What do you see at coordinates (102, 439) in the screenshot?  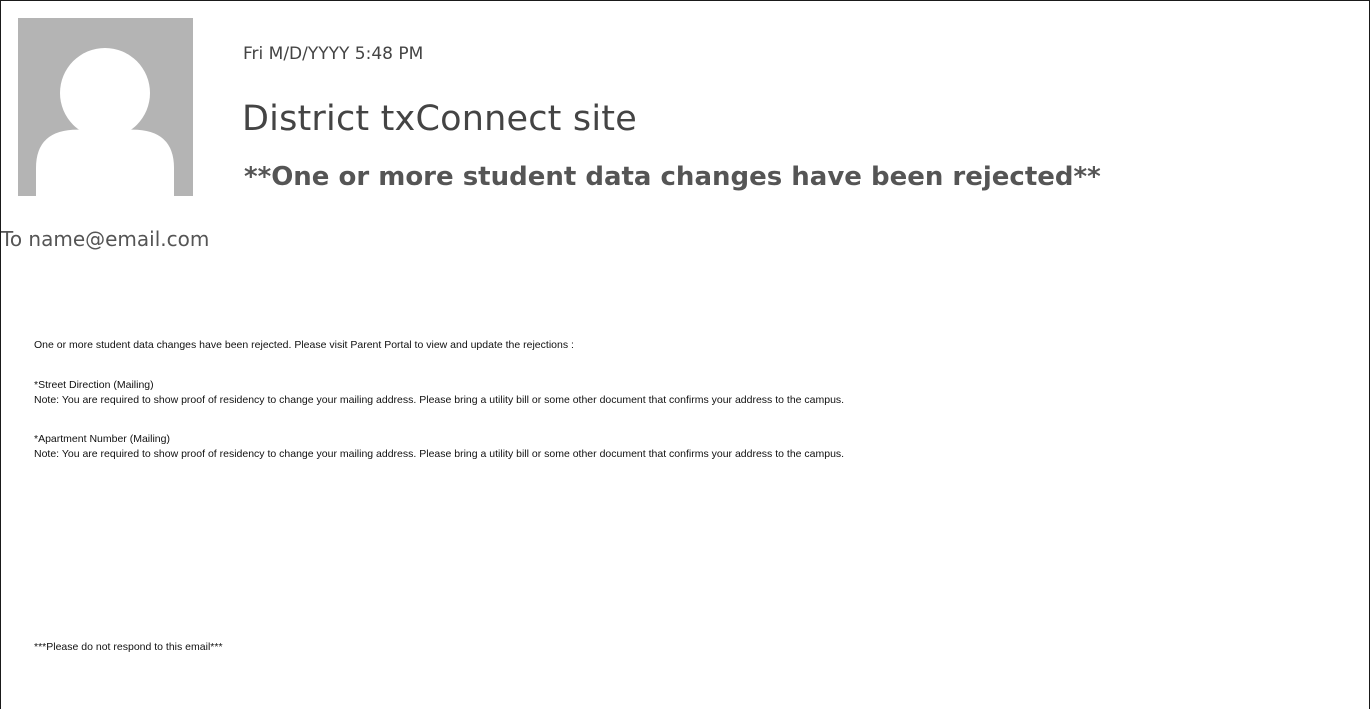 I see `rejection-item-title: *Apartment Number (Mailing)` at bounding box center [102, 439].